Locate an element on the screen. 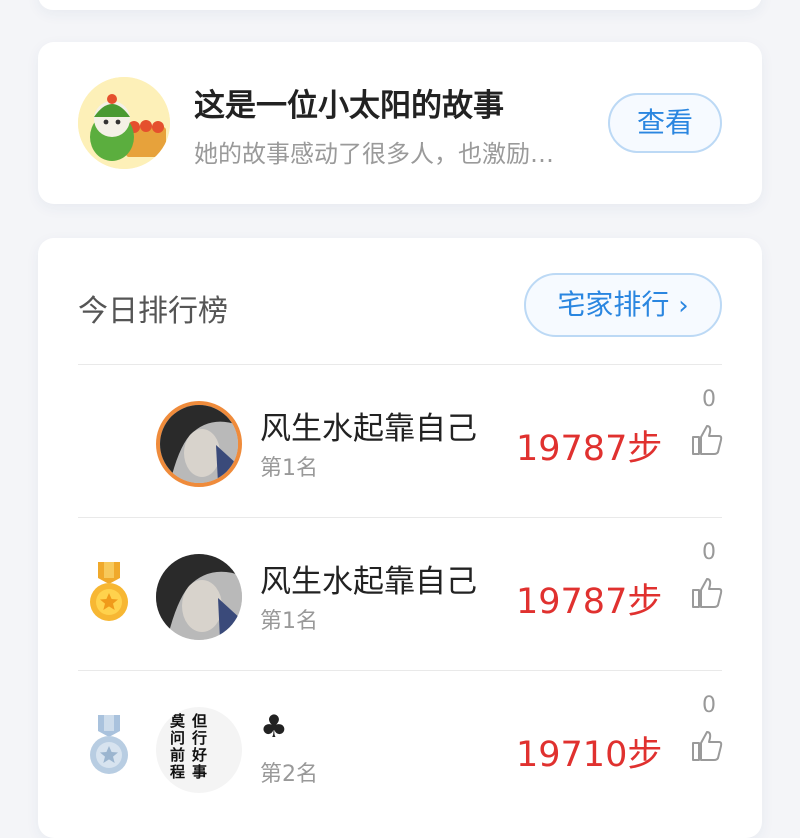 The width and height of the screenshot is (800, 838). home-ranking-label: 宅家排行 is located at coordinates (613, 304).